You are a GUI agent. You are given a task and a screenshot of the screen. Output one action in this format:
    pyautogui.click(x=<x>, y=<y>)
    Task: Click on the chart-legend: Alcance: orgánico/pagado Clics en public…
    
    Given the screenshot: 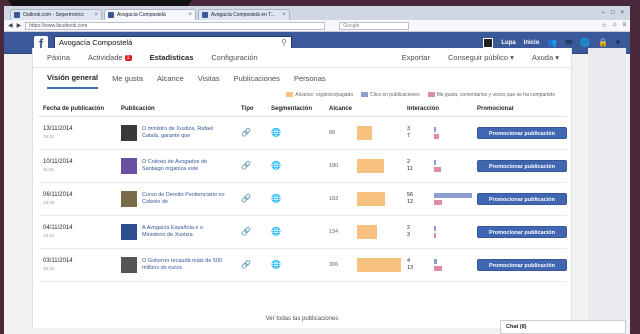 What is the action you would take?
    pyautogui.click(x=302, y=95)
    